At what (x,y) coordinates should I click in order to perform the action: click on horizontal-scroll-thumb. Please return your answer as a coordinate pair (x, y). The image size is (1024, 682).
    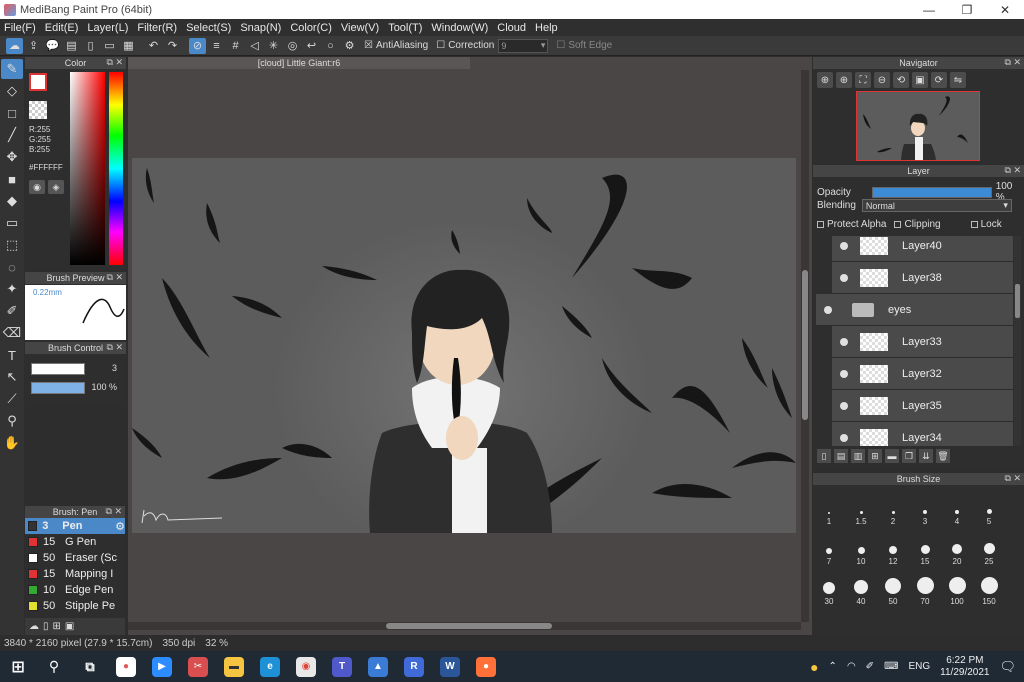
    Looking at the image, I should click on (469, 626).